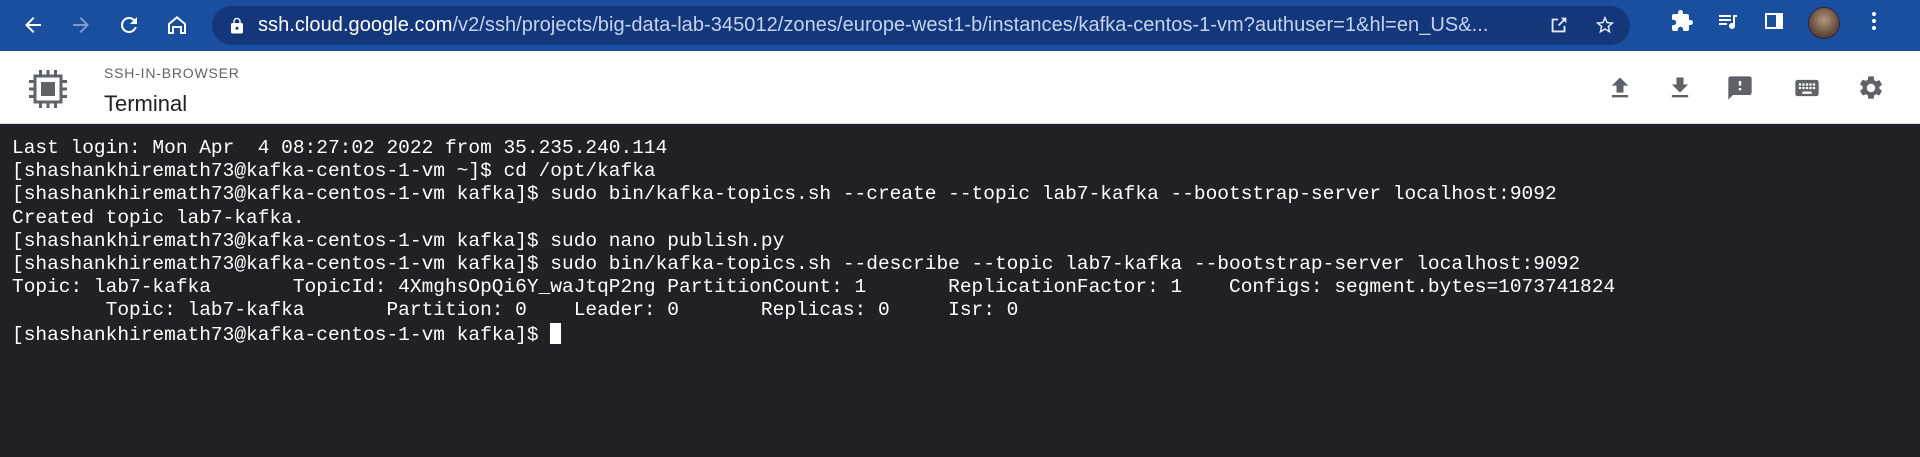  What do you see at coordinates (1740, 88) in the screenshot?
I see `feedback-icon` at bounding box center [1740, 88].